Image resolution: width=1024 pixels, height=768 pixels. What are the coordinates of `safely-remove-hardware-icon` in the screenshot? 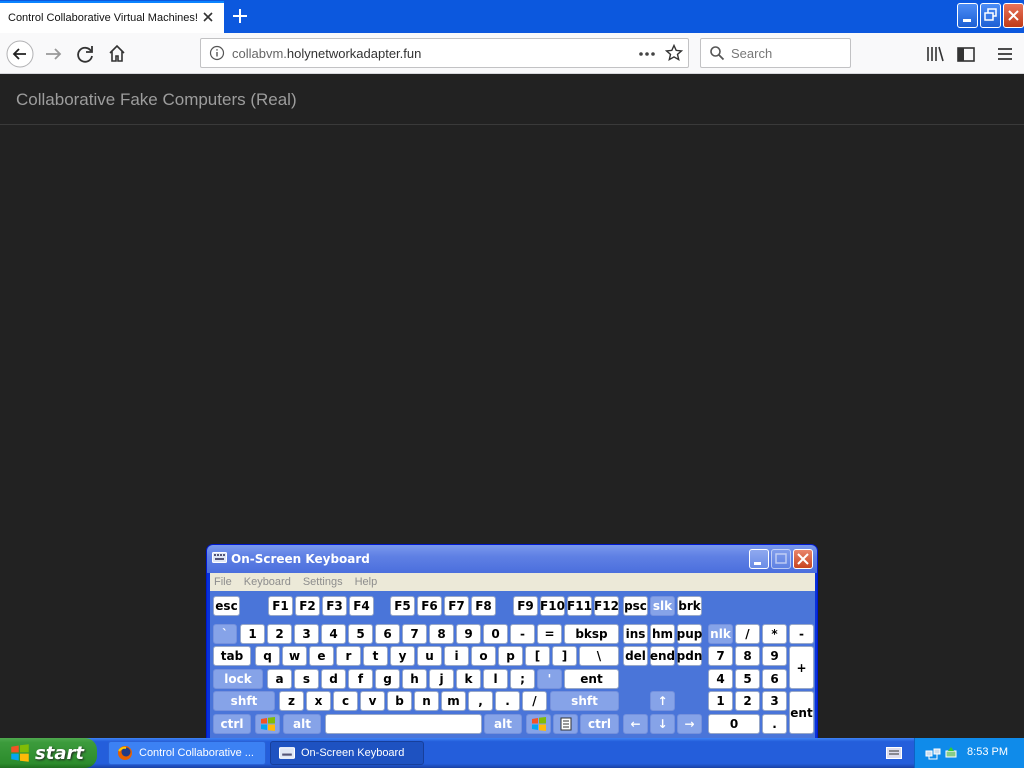 It's located at (951, 753).